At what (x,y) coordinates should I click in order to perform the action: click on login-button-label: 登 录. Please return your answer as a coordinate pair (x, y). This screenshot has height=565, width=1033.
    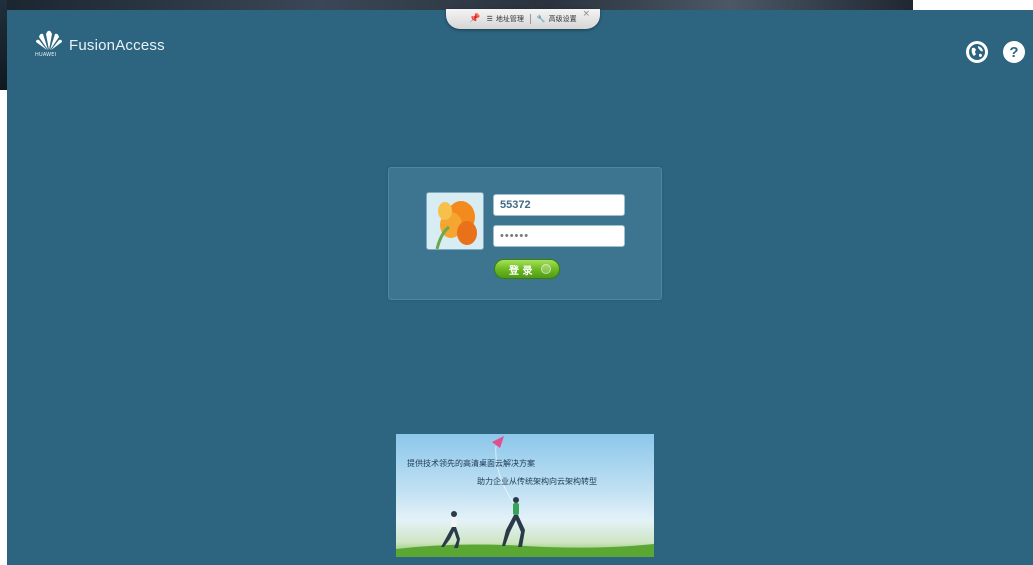
    Looking at the image, I should click on (521, 271).